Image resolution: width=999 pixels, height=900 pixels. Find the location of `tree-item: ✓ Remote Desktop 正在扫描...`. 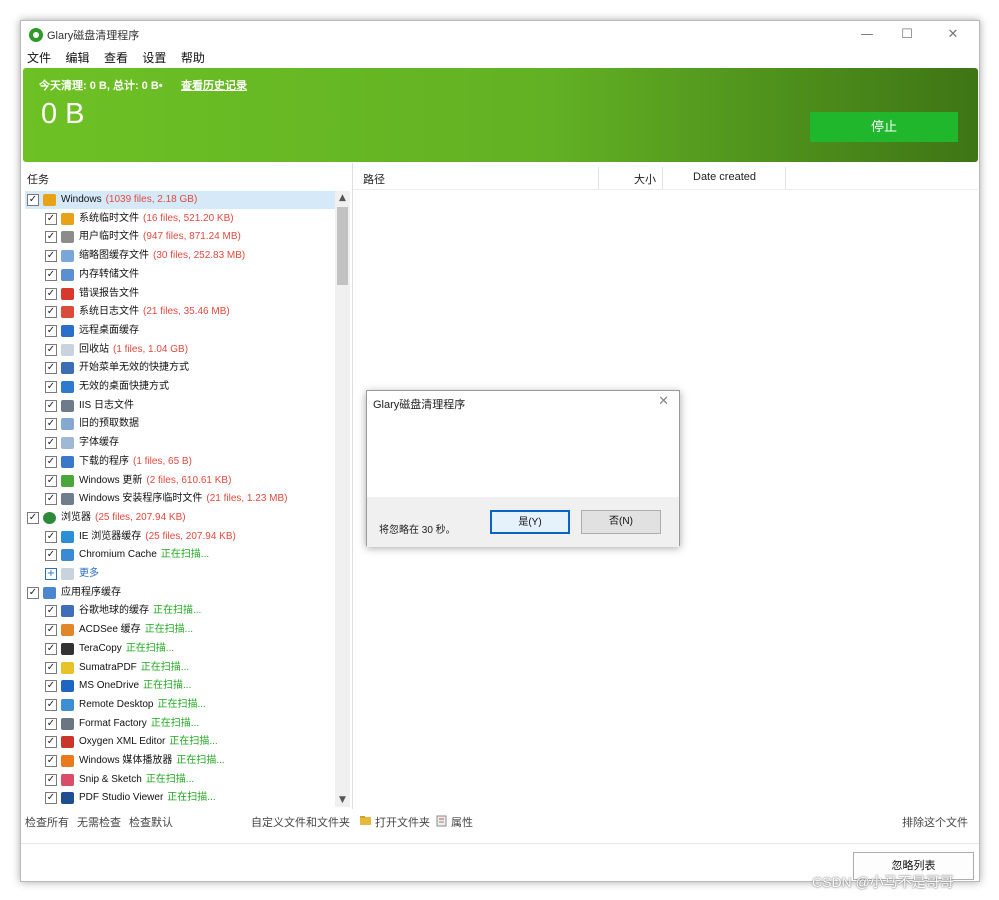

tree-item: ✓ Remote Desktop 正在扫描... is located at coordinates (180, 705).